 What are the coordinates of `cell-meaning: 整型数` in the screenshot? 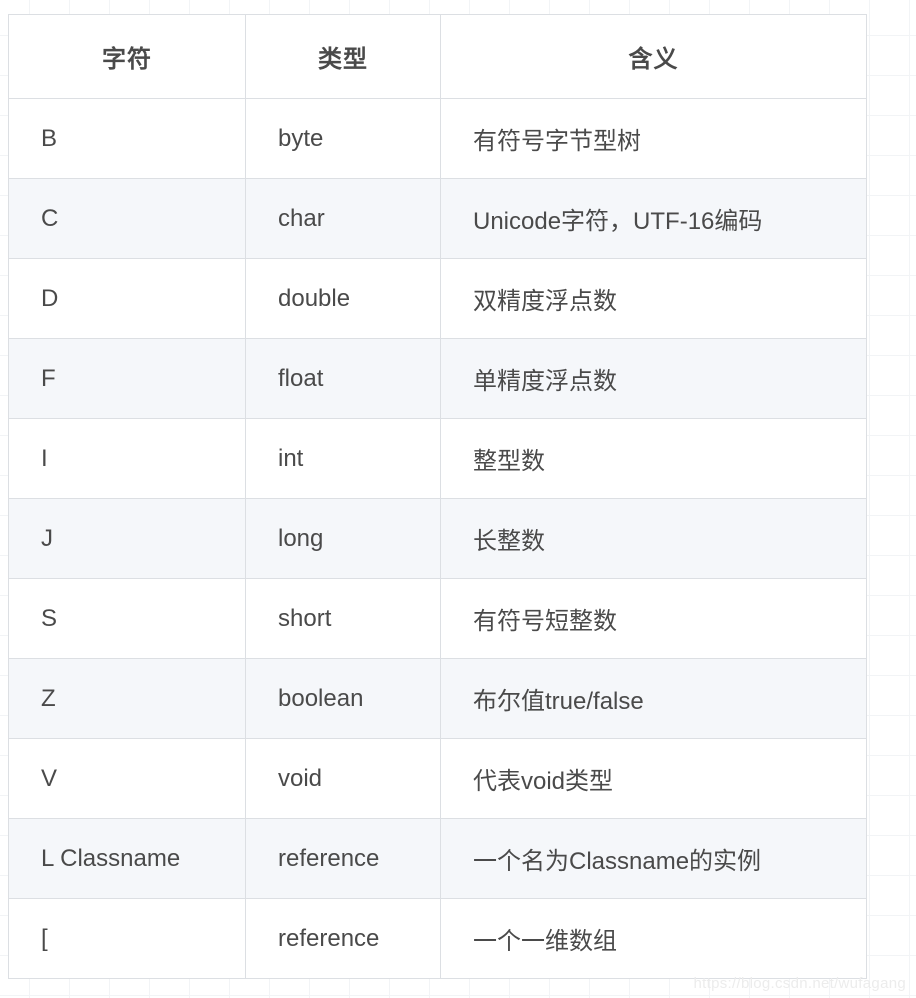 It's located at (653, 458).